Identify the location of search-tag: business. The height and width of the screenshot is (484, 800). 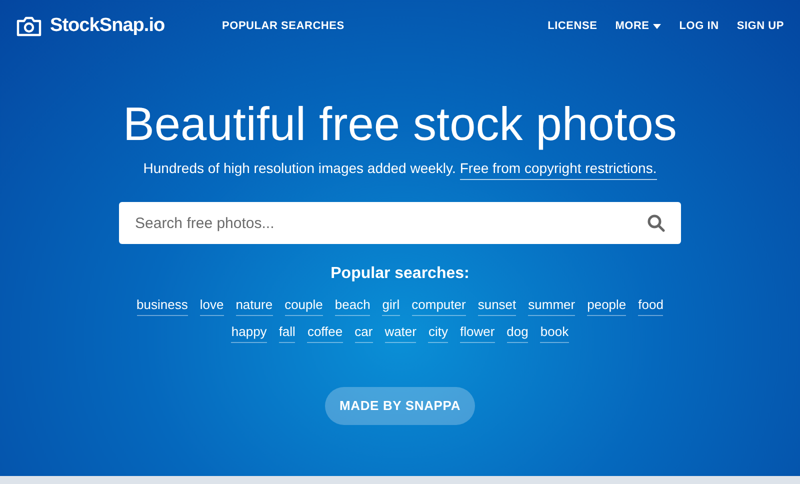
(162, 306).